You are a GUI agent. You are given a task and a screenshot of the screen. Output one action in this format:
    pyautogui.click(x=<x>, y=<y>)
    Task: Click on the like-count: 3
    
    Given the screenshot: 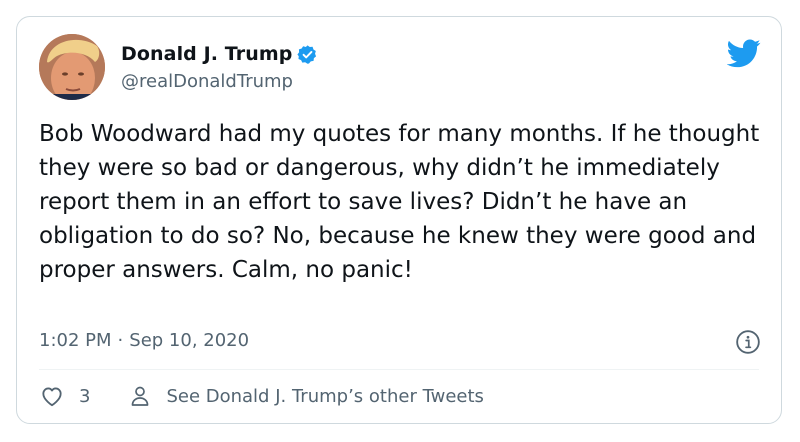 What is the action you would take?
    pyautogui.click(x=84, y=396)
    